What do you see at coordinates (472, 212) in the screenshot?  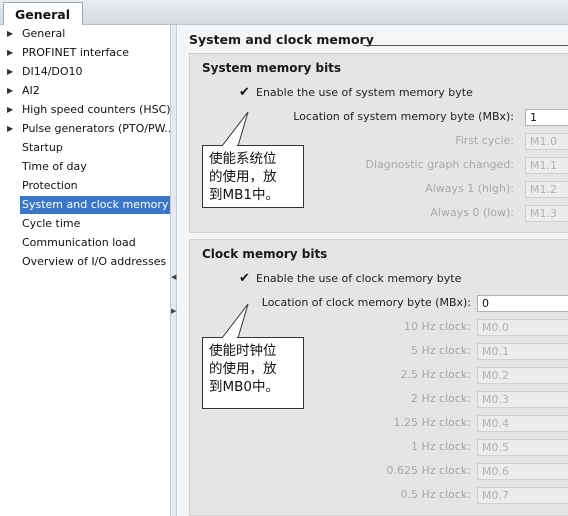 I see `always-0-label: Always 0 (low):` at bounding box center [472, 212].